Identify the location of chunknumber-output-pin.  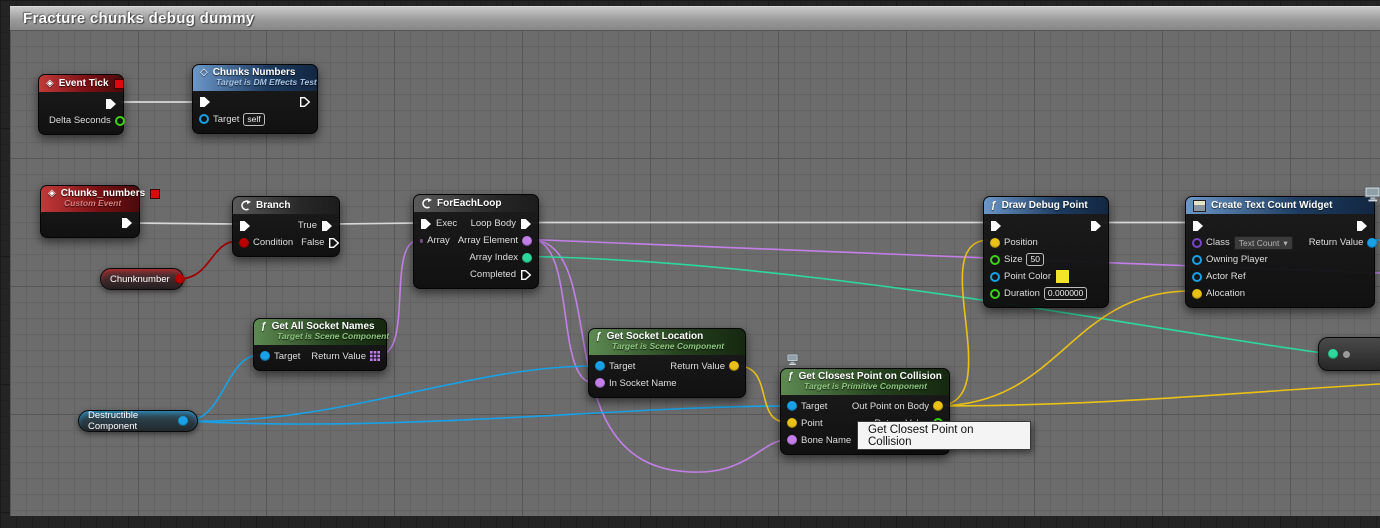
(179, 279).